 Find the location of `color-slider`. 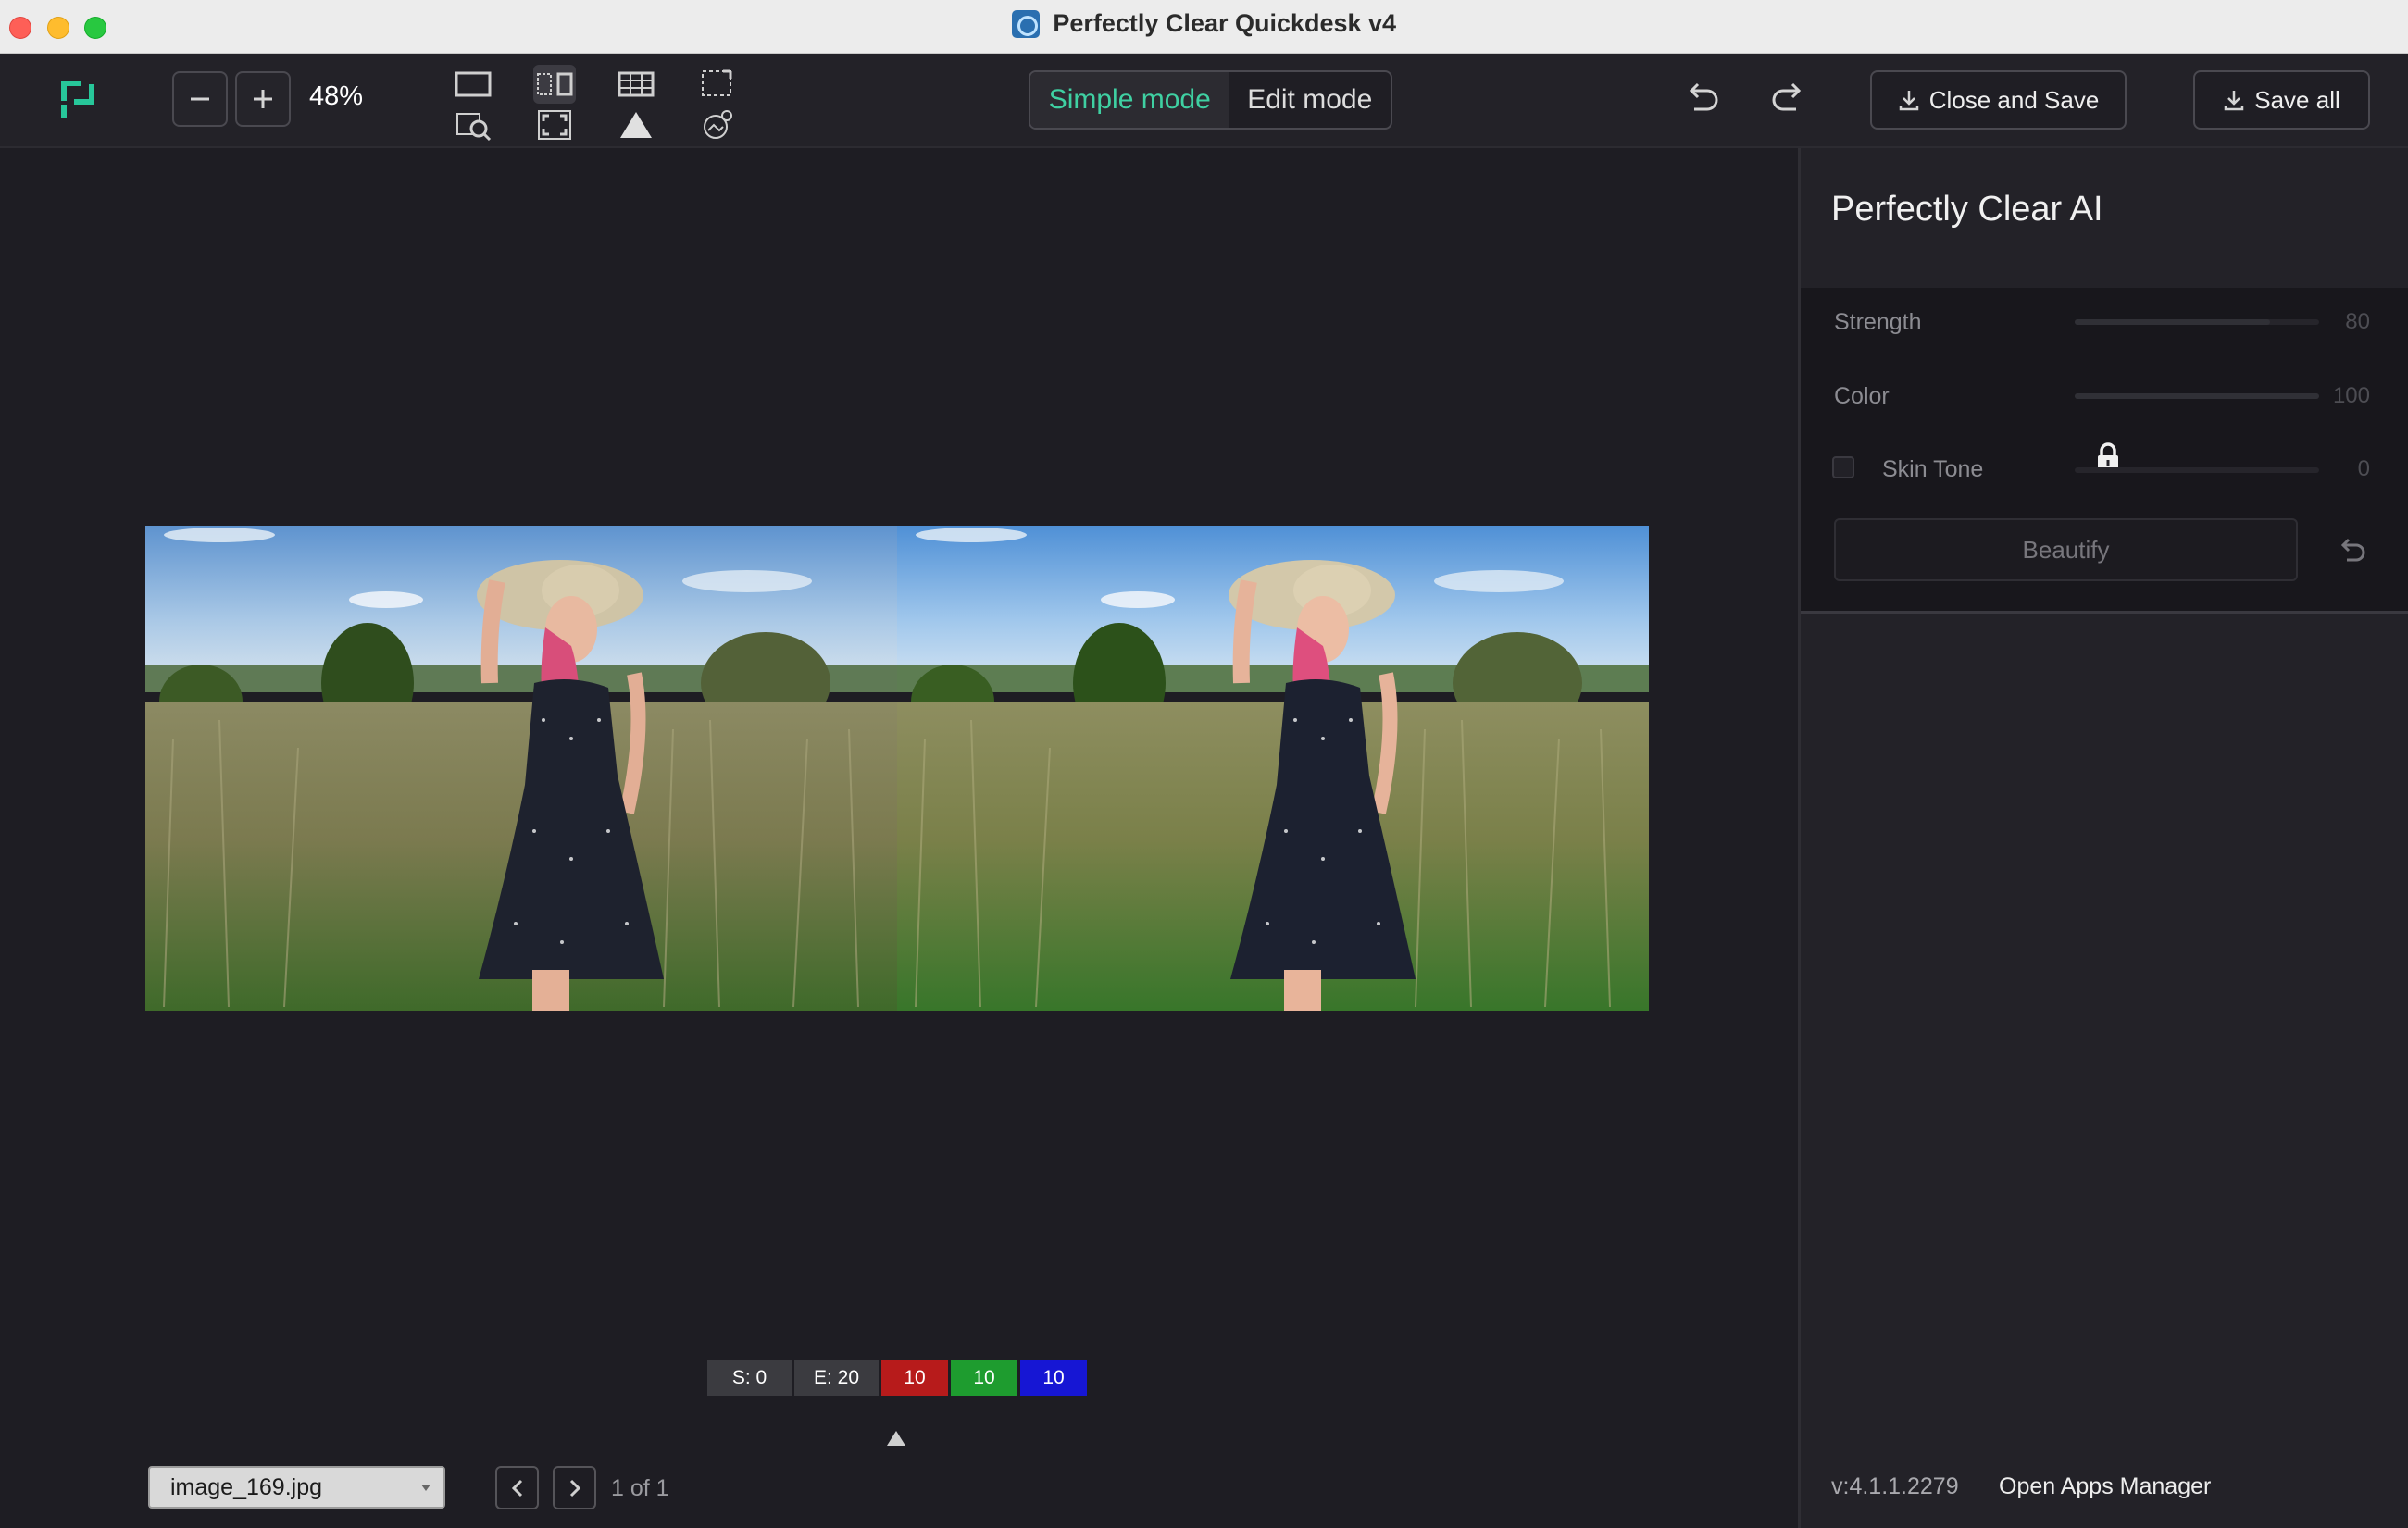

color-slider is located at coordinates (2197, 396).